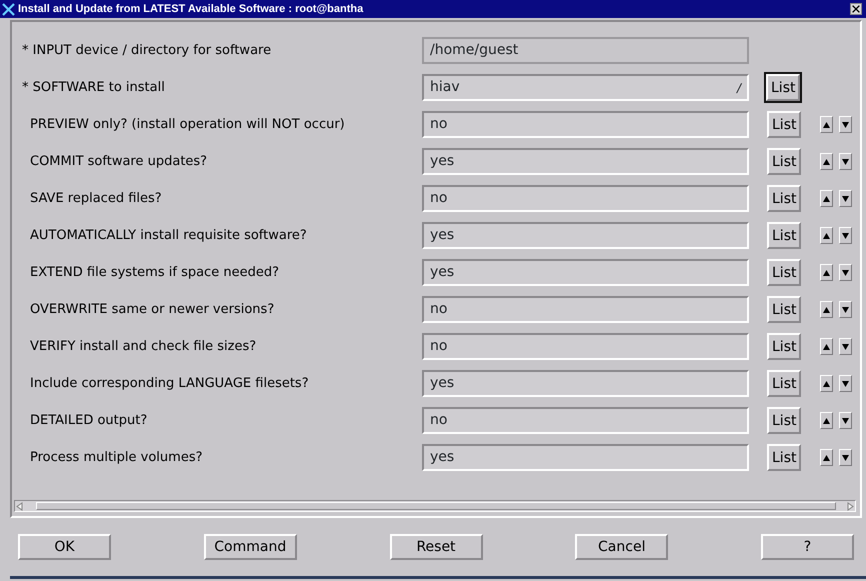 The image size is (866, 581). Describe the element at coordinates (585, 87) in the screenshot. I see `input-field: hiav /` at that location.